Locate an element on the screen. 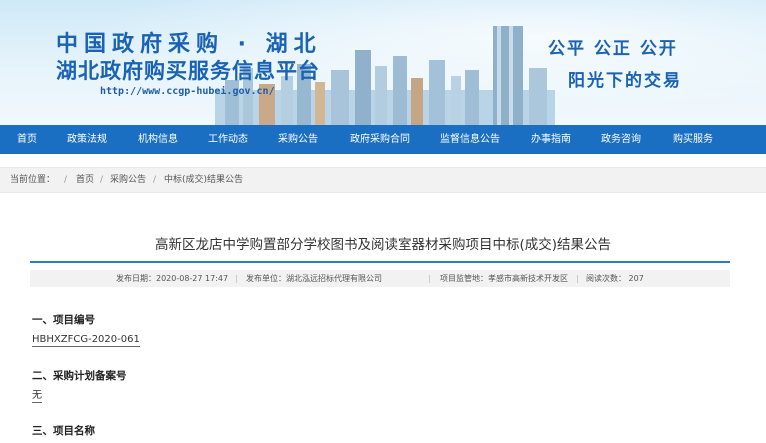  breadcrumb-label: 当前位置： is located at coordinates (33, 180).